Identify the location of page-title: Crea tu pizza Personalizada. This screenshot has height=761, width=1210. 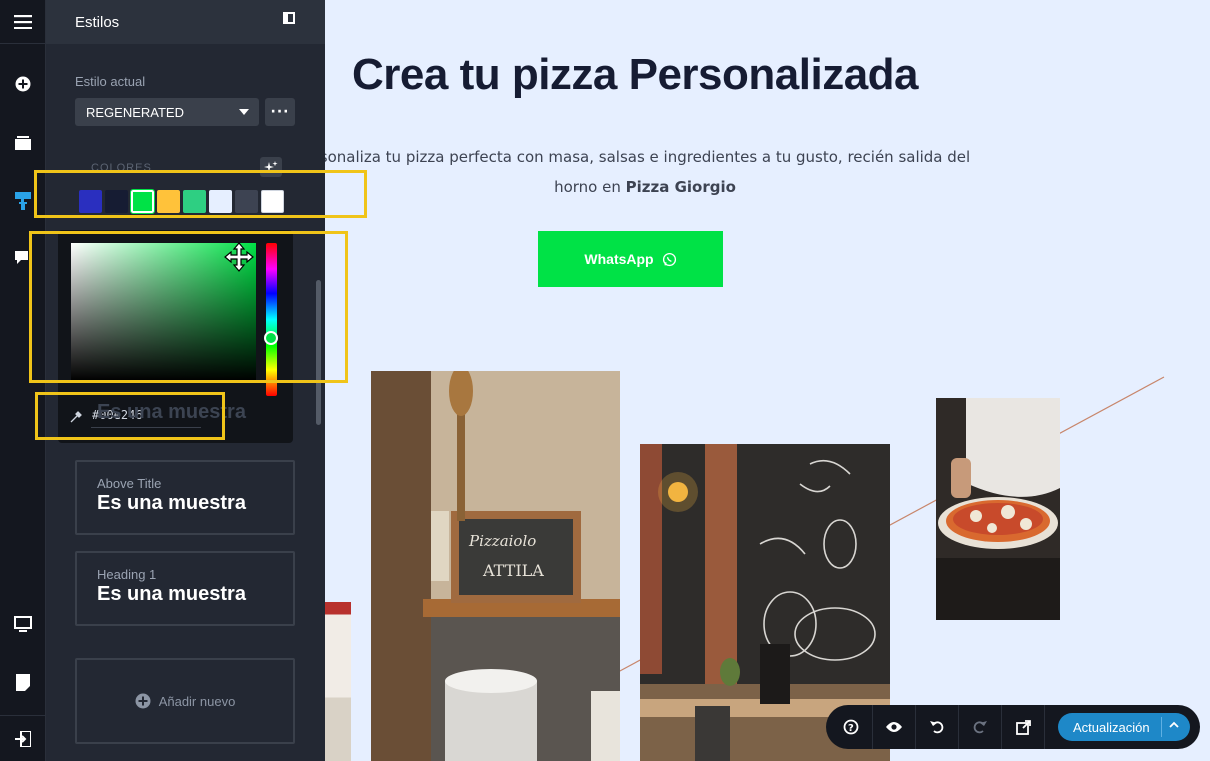
(635, 75).